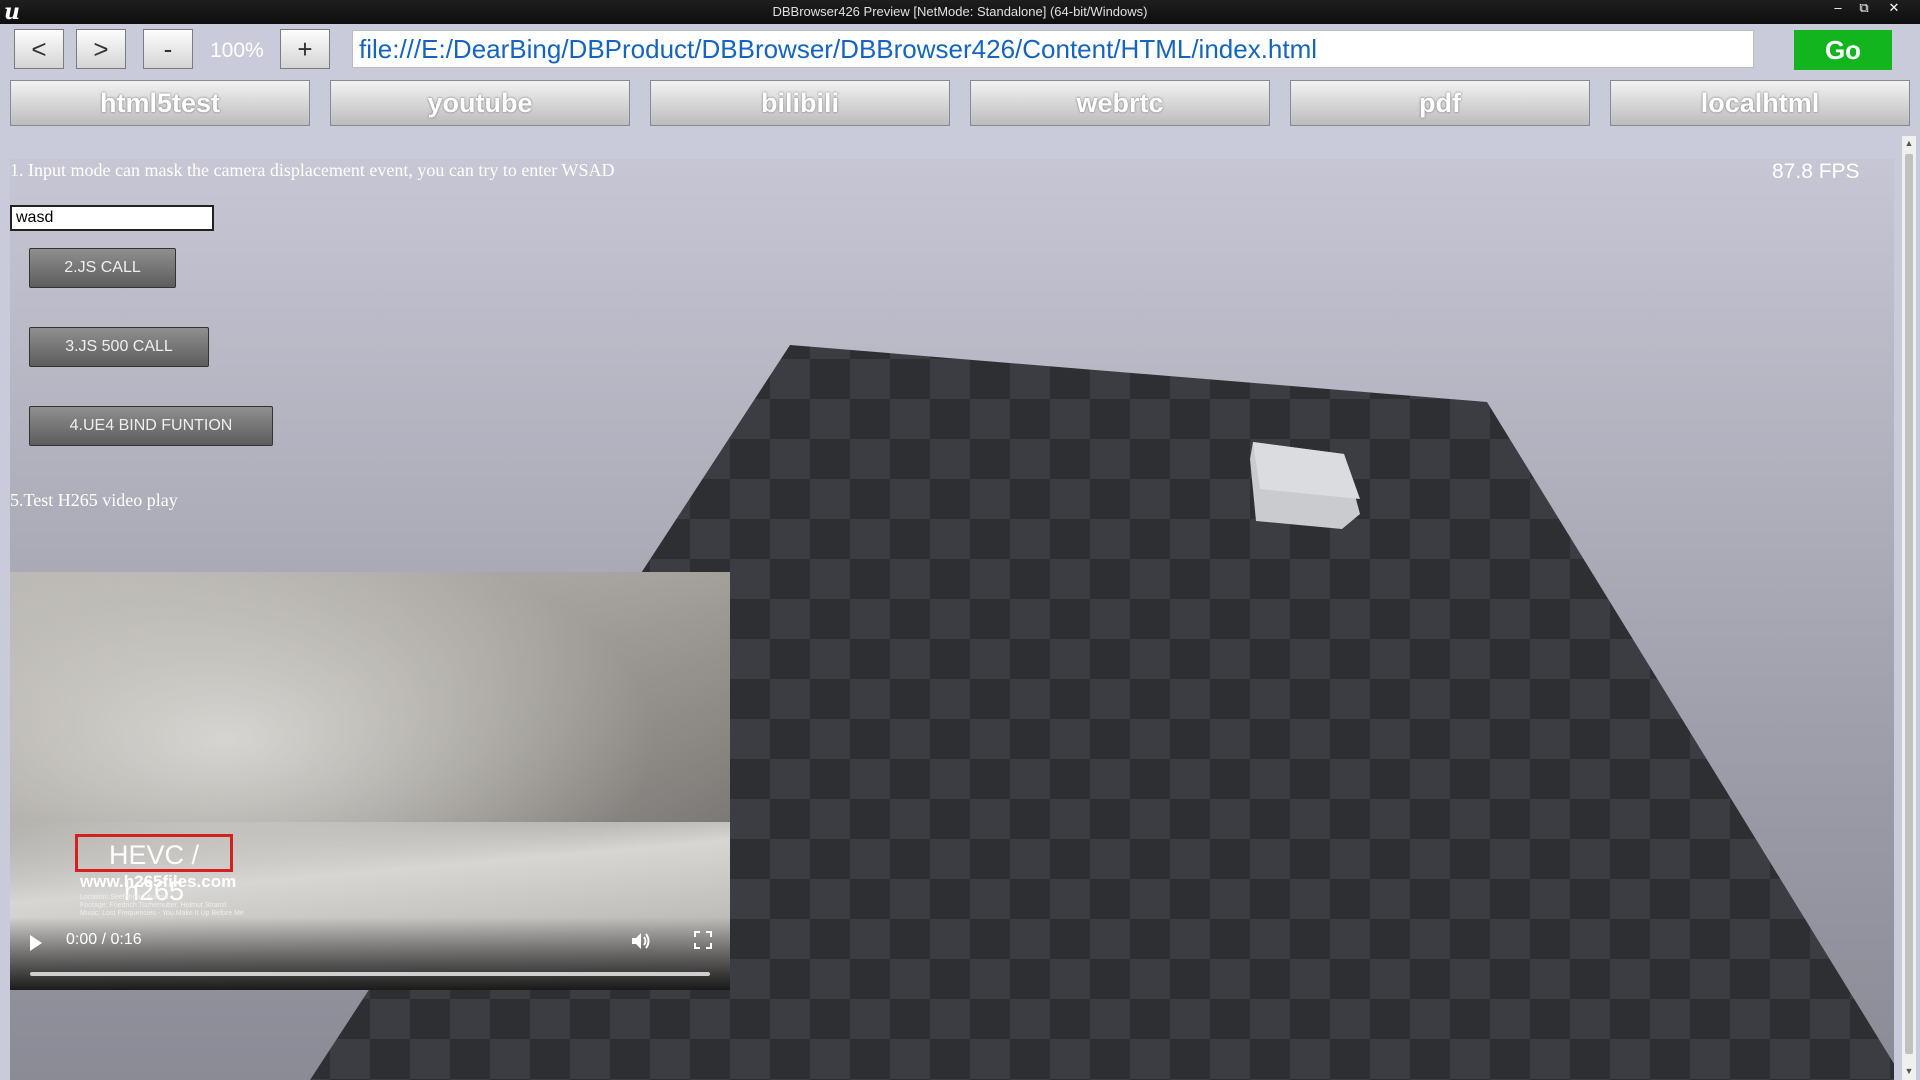 This screenshot has height=1080, width=1920. I want to click on close-icon: ✕, so click(1894, 9).